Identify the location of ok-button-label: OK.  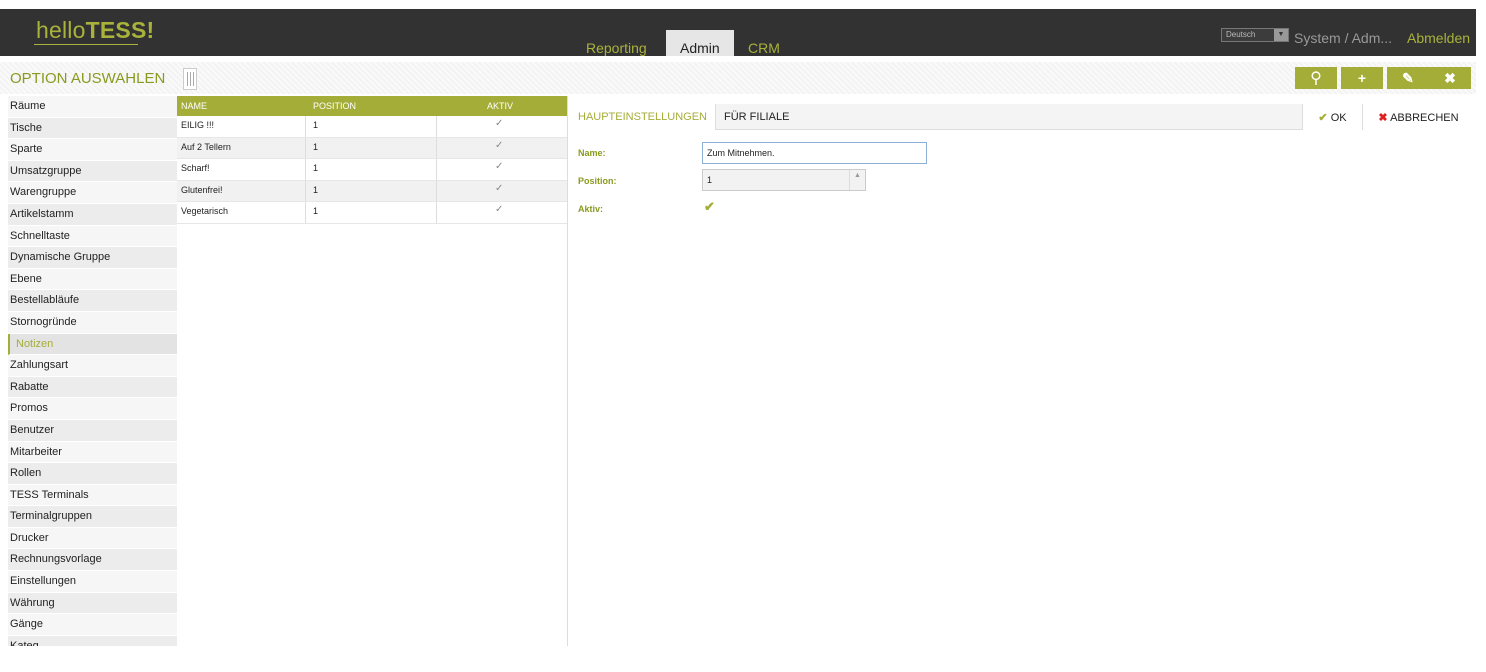
(1338, 118).